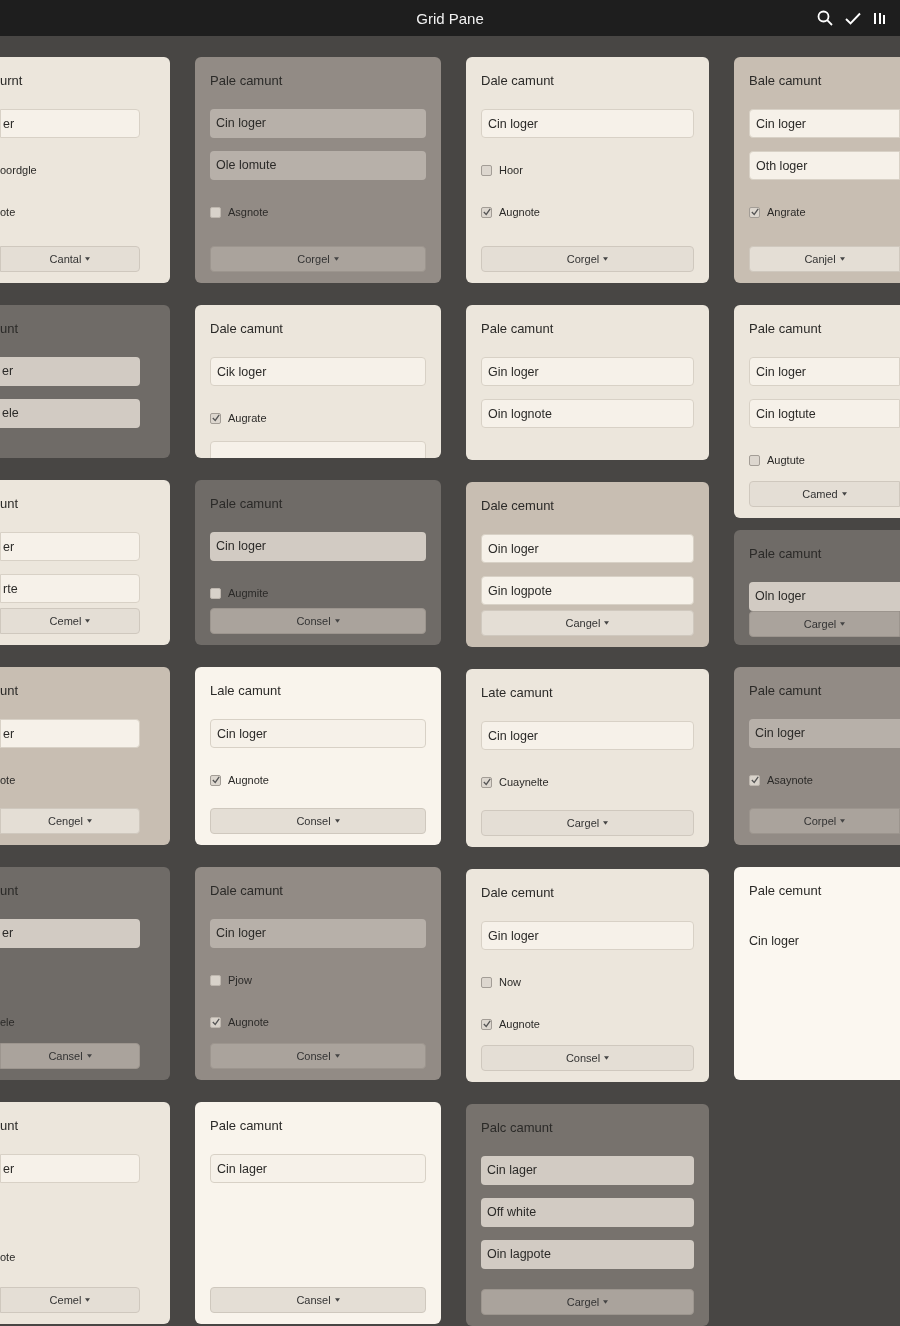  Describe the element at coordinates (790, 780) in the screenshot. I see `checkbox-label: Asaynote` at that location.